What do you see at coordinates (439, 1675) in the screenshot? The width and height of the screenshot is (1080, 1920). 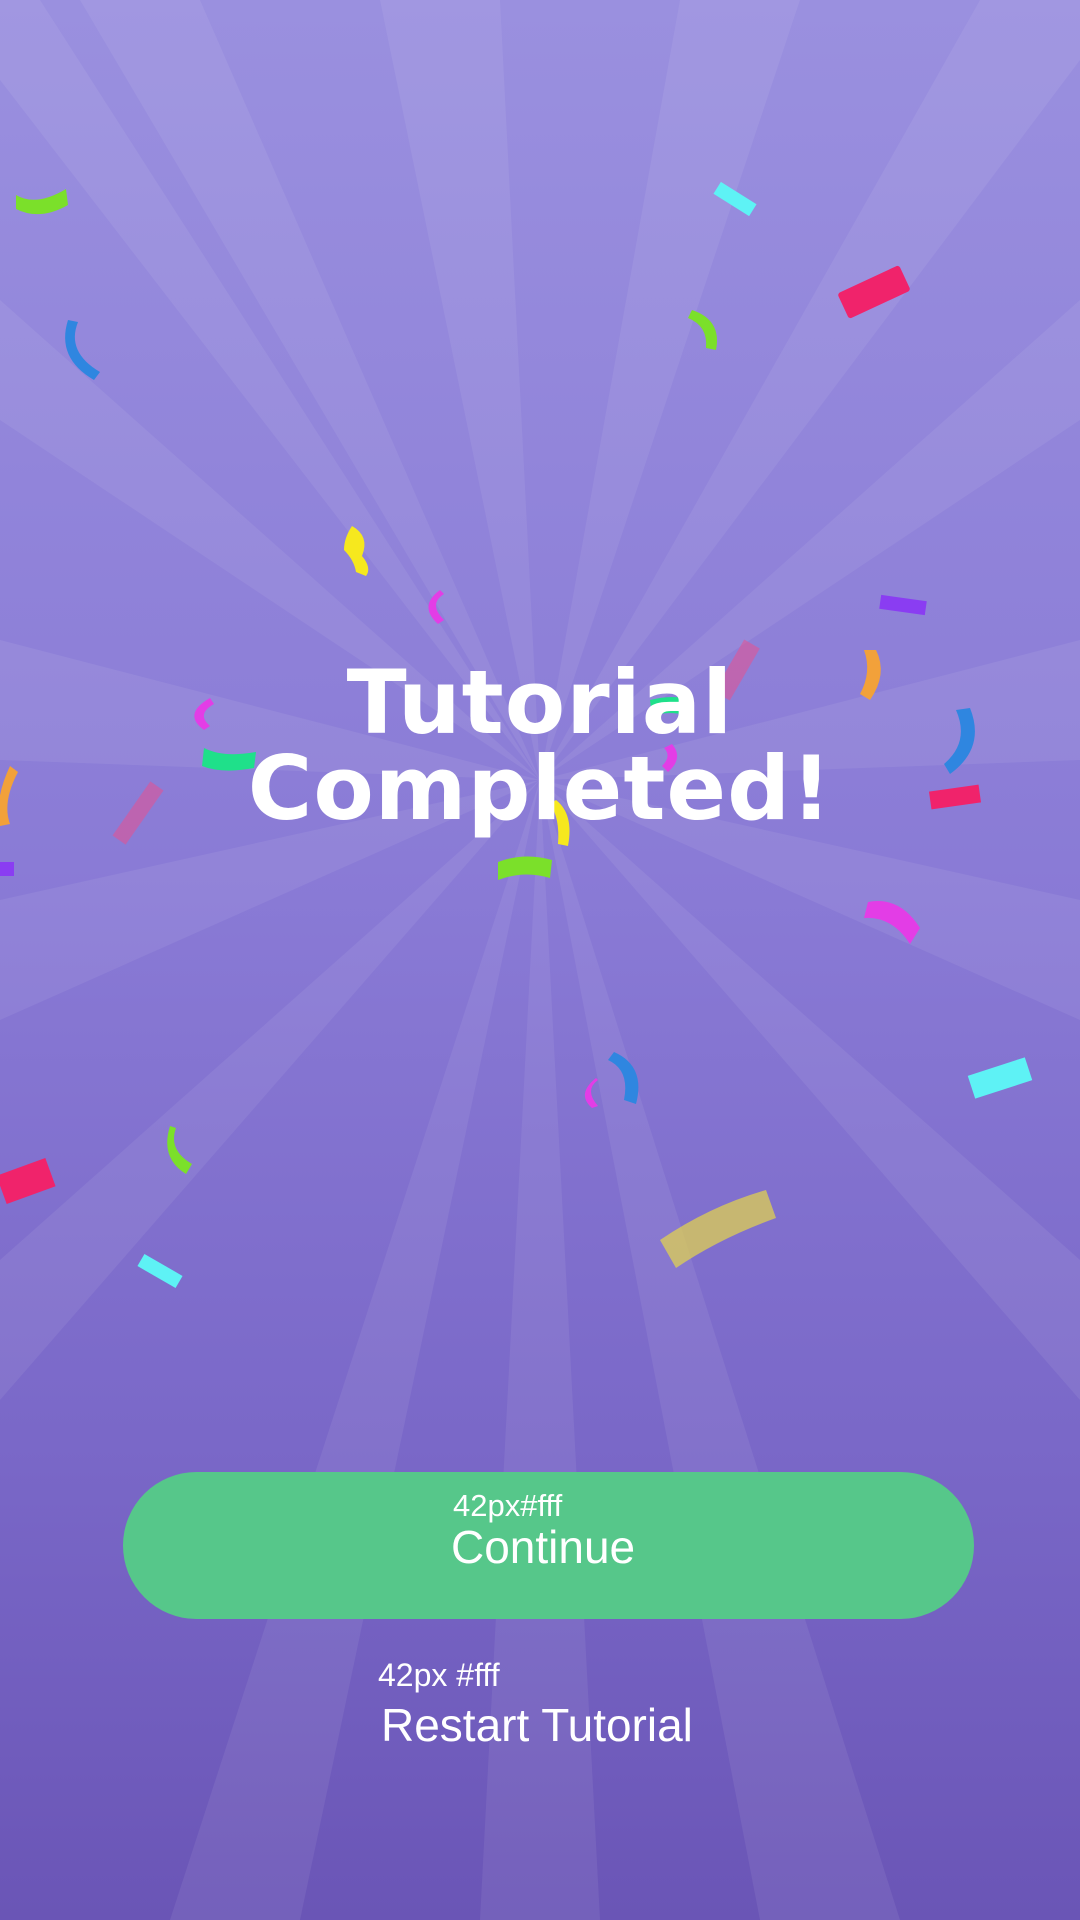 I see `restart-link-caption: 42px #fff` at bounding box center [439, 1675].